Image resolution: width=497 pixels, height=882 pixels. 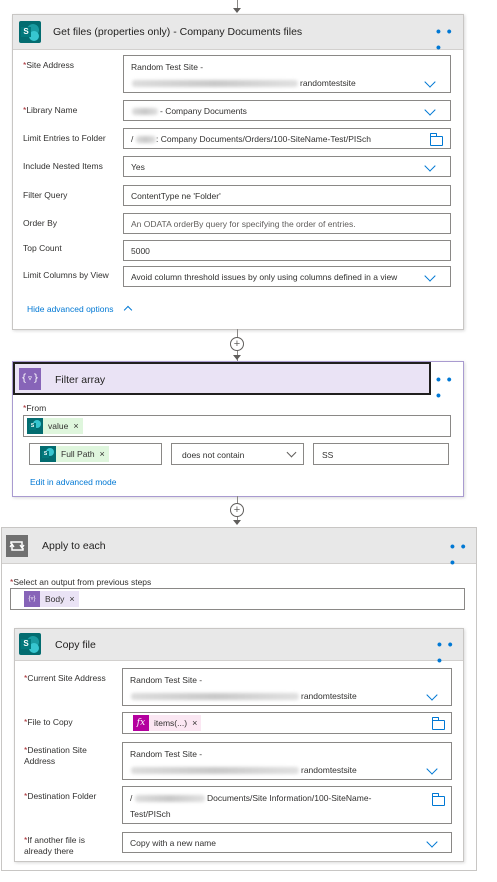 What do you see at coordinates (287, 74) in the screenshot?
I see `site-address-field: Random Test Site - randomtestsite` at bounding box center [287, 74].